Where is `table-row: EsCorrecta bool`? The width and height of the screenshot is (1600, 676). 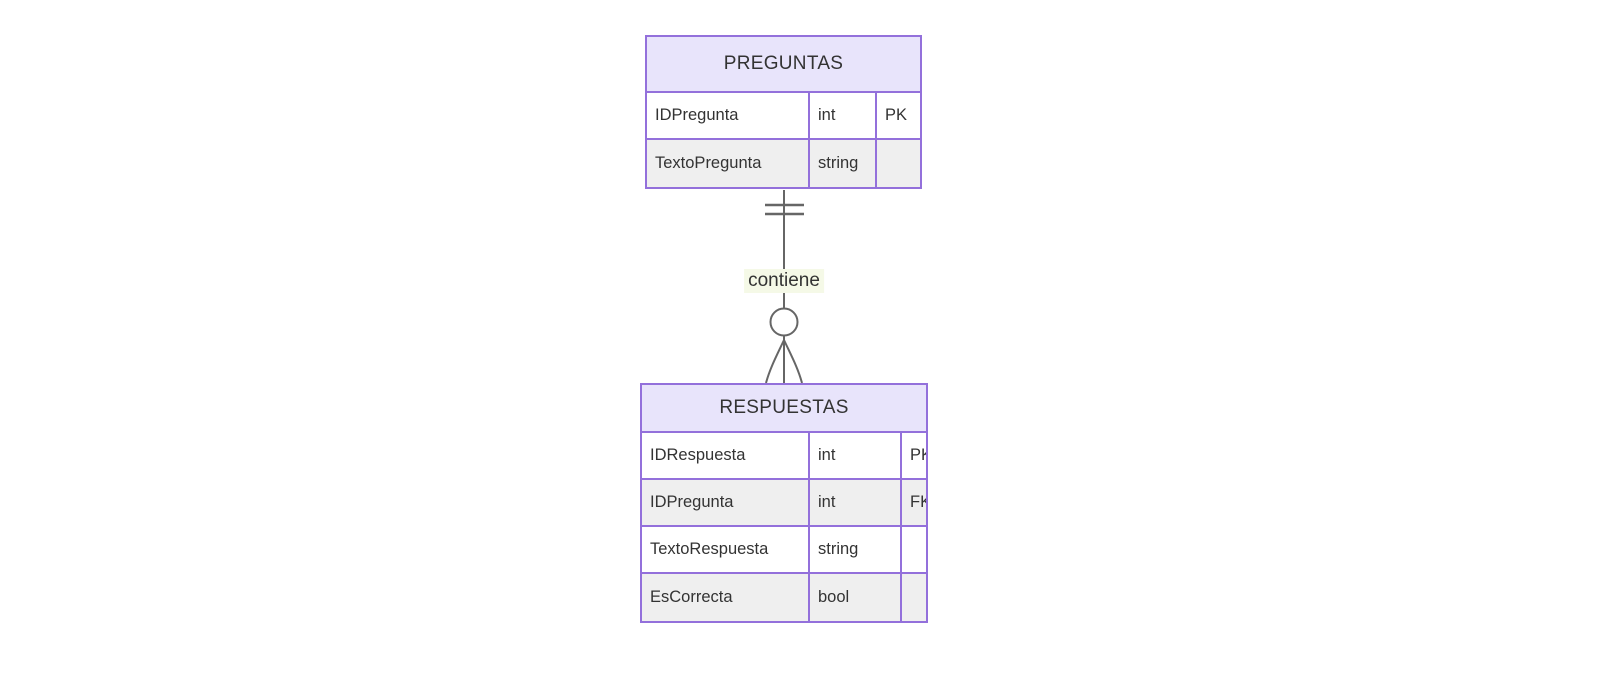 table-row: EsCorrecta bool is located at coordinates (784, 597).